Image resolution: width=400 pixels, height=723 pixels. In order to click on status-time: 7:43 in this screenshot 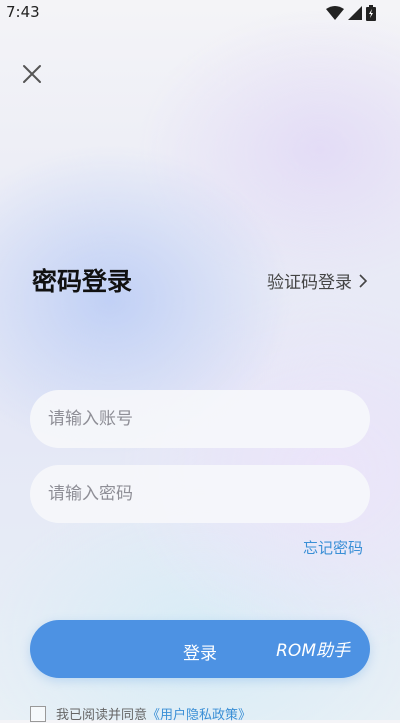, I will do `click(23, 12)`.